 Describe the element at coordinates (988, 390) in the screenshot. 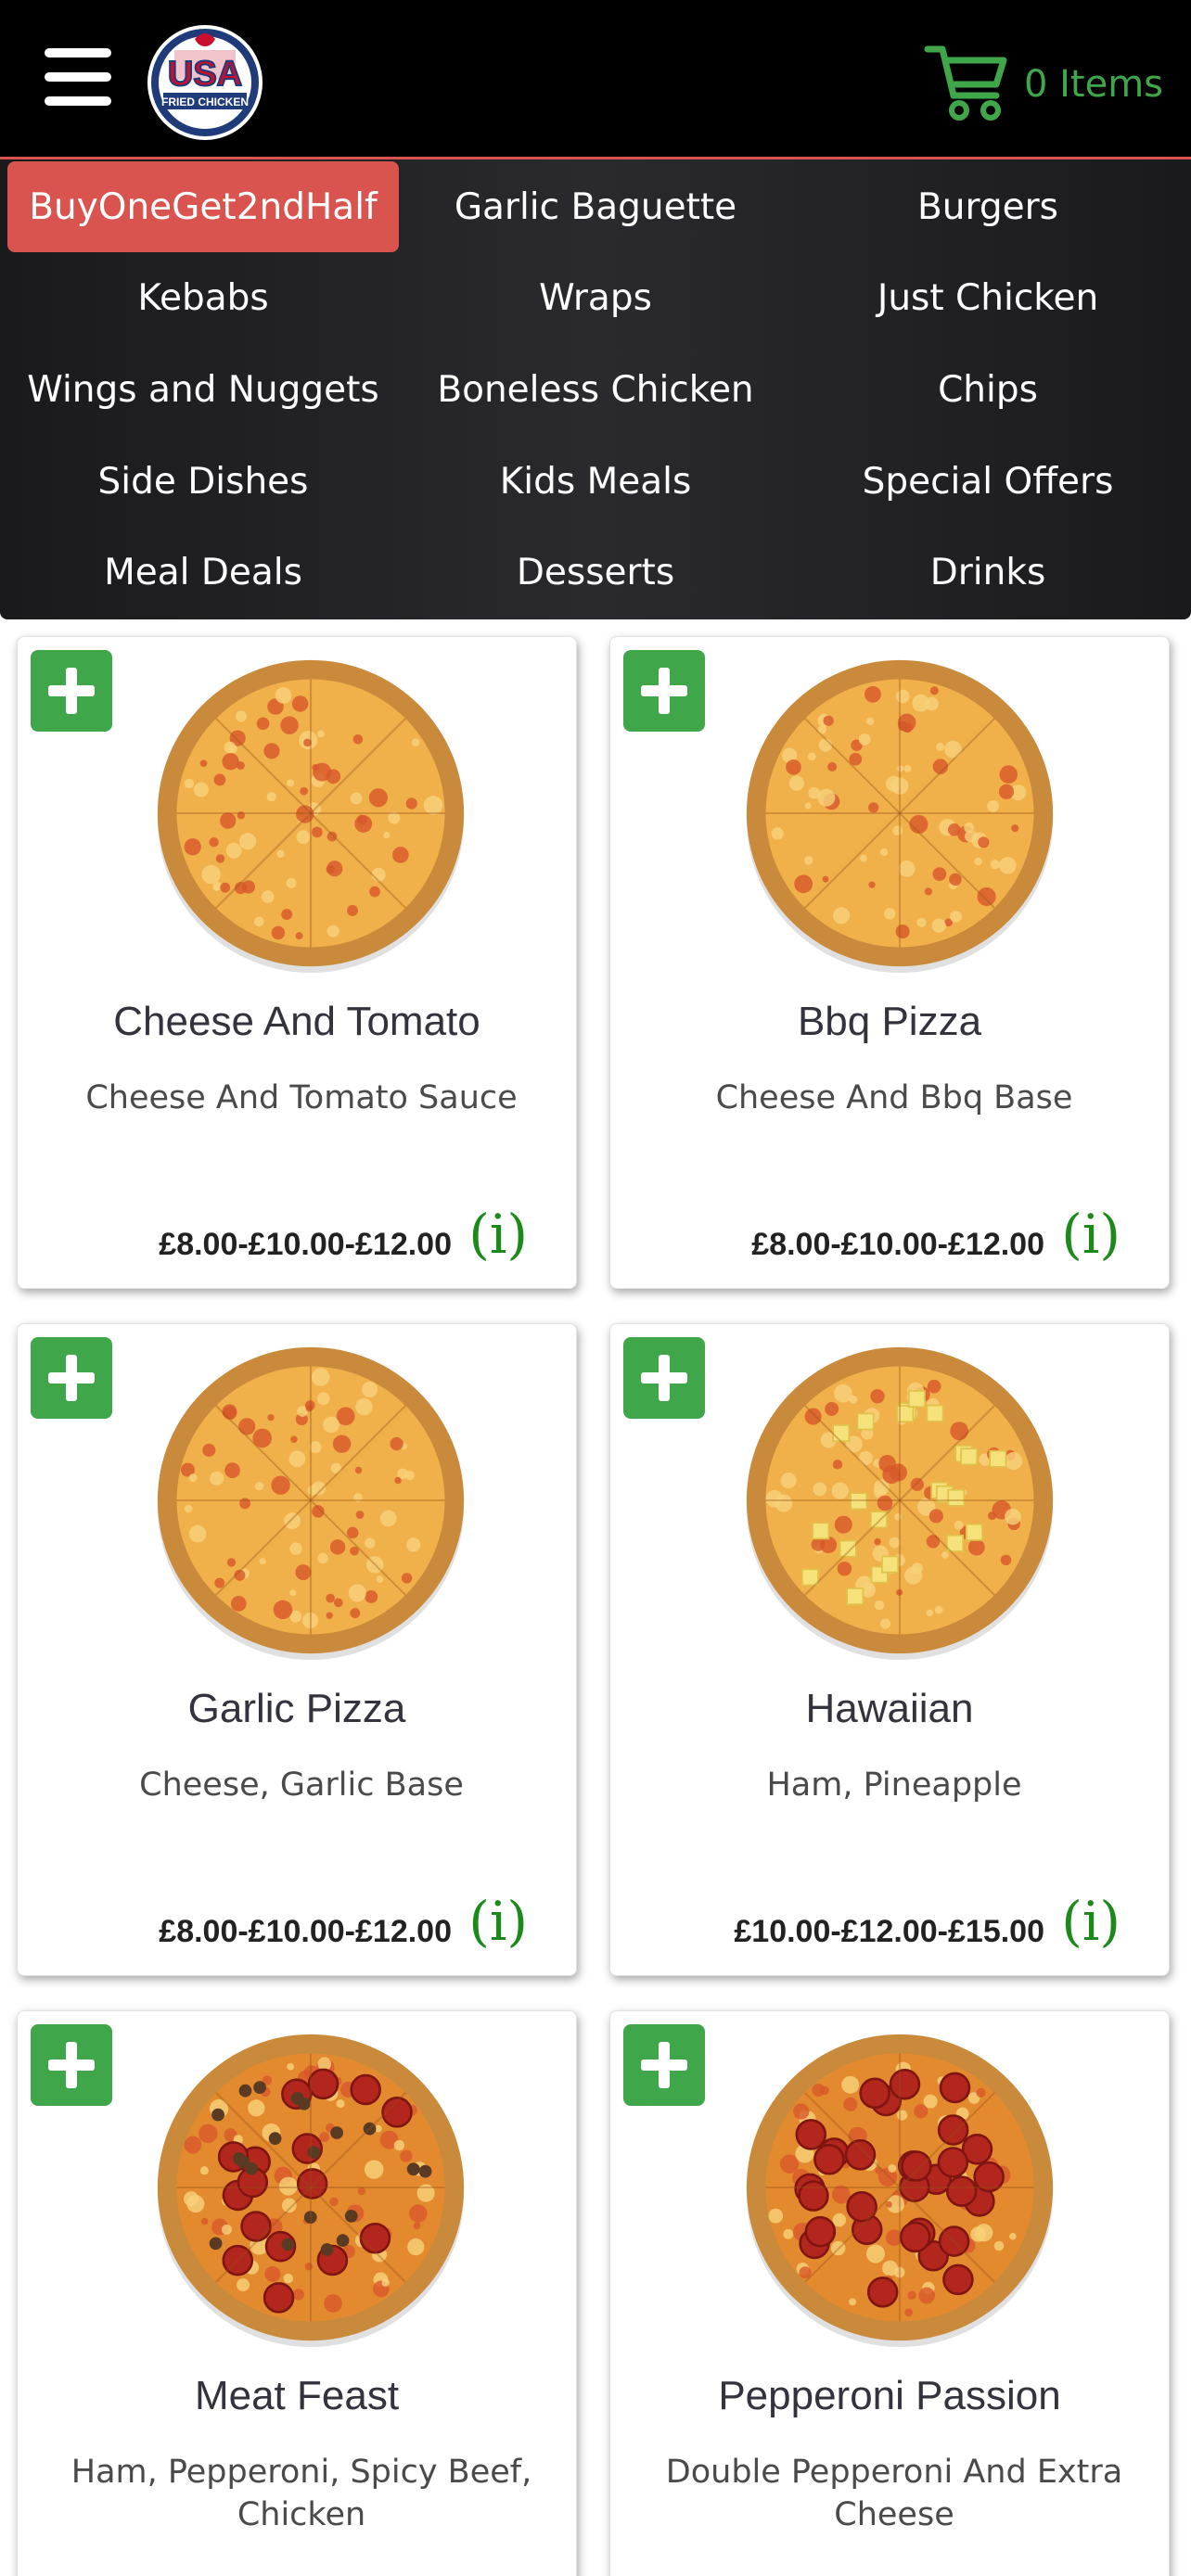

I see `category-chips: Chips` at that location.